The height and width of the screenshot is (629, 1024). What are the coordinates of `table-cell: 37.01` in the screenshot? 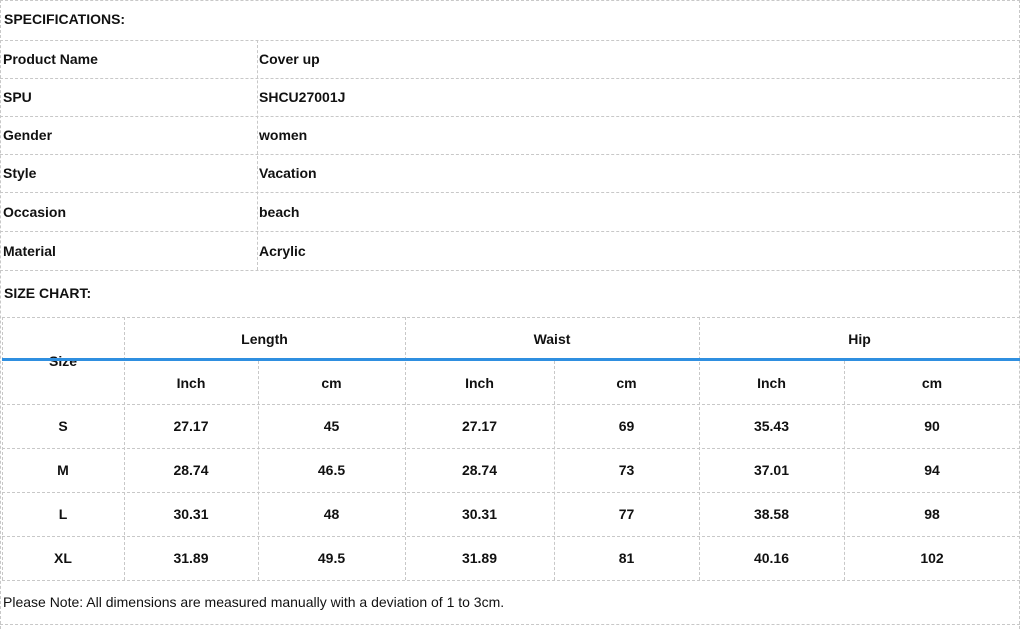 It's located at (771, 470).